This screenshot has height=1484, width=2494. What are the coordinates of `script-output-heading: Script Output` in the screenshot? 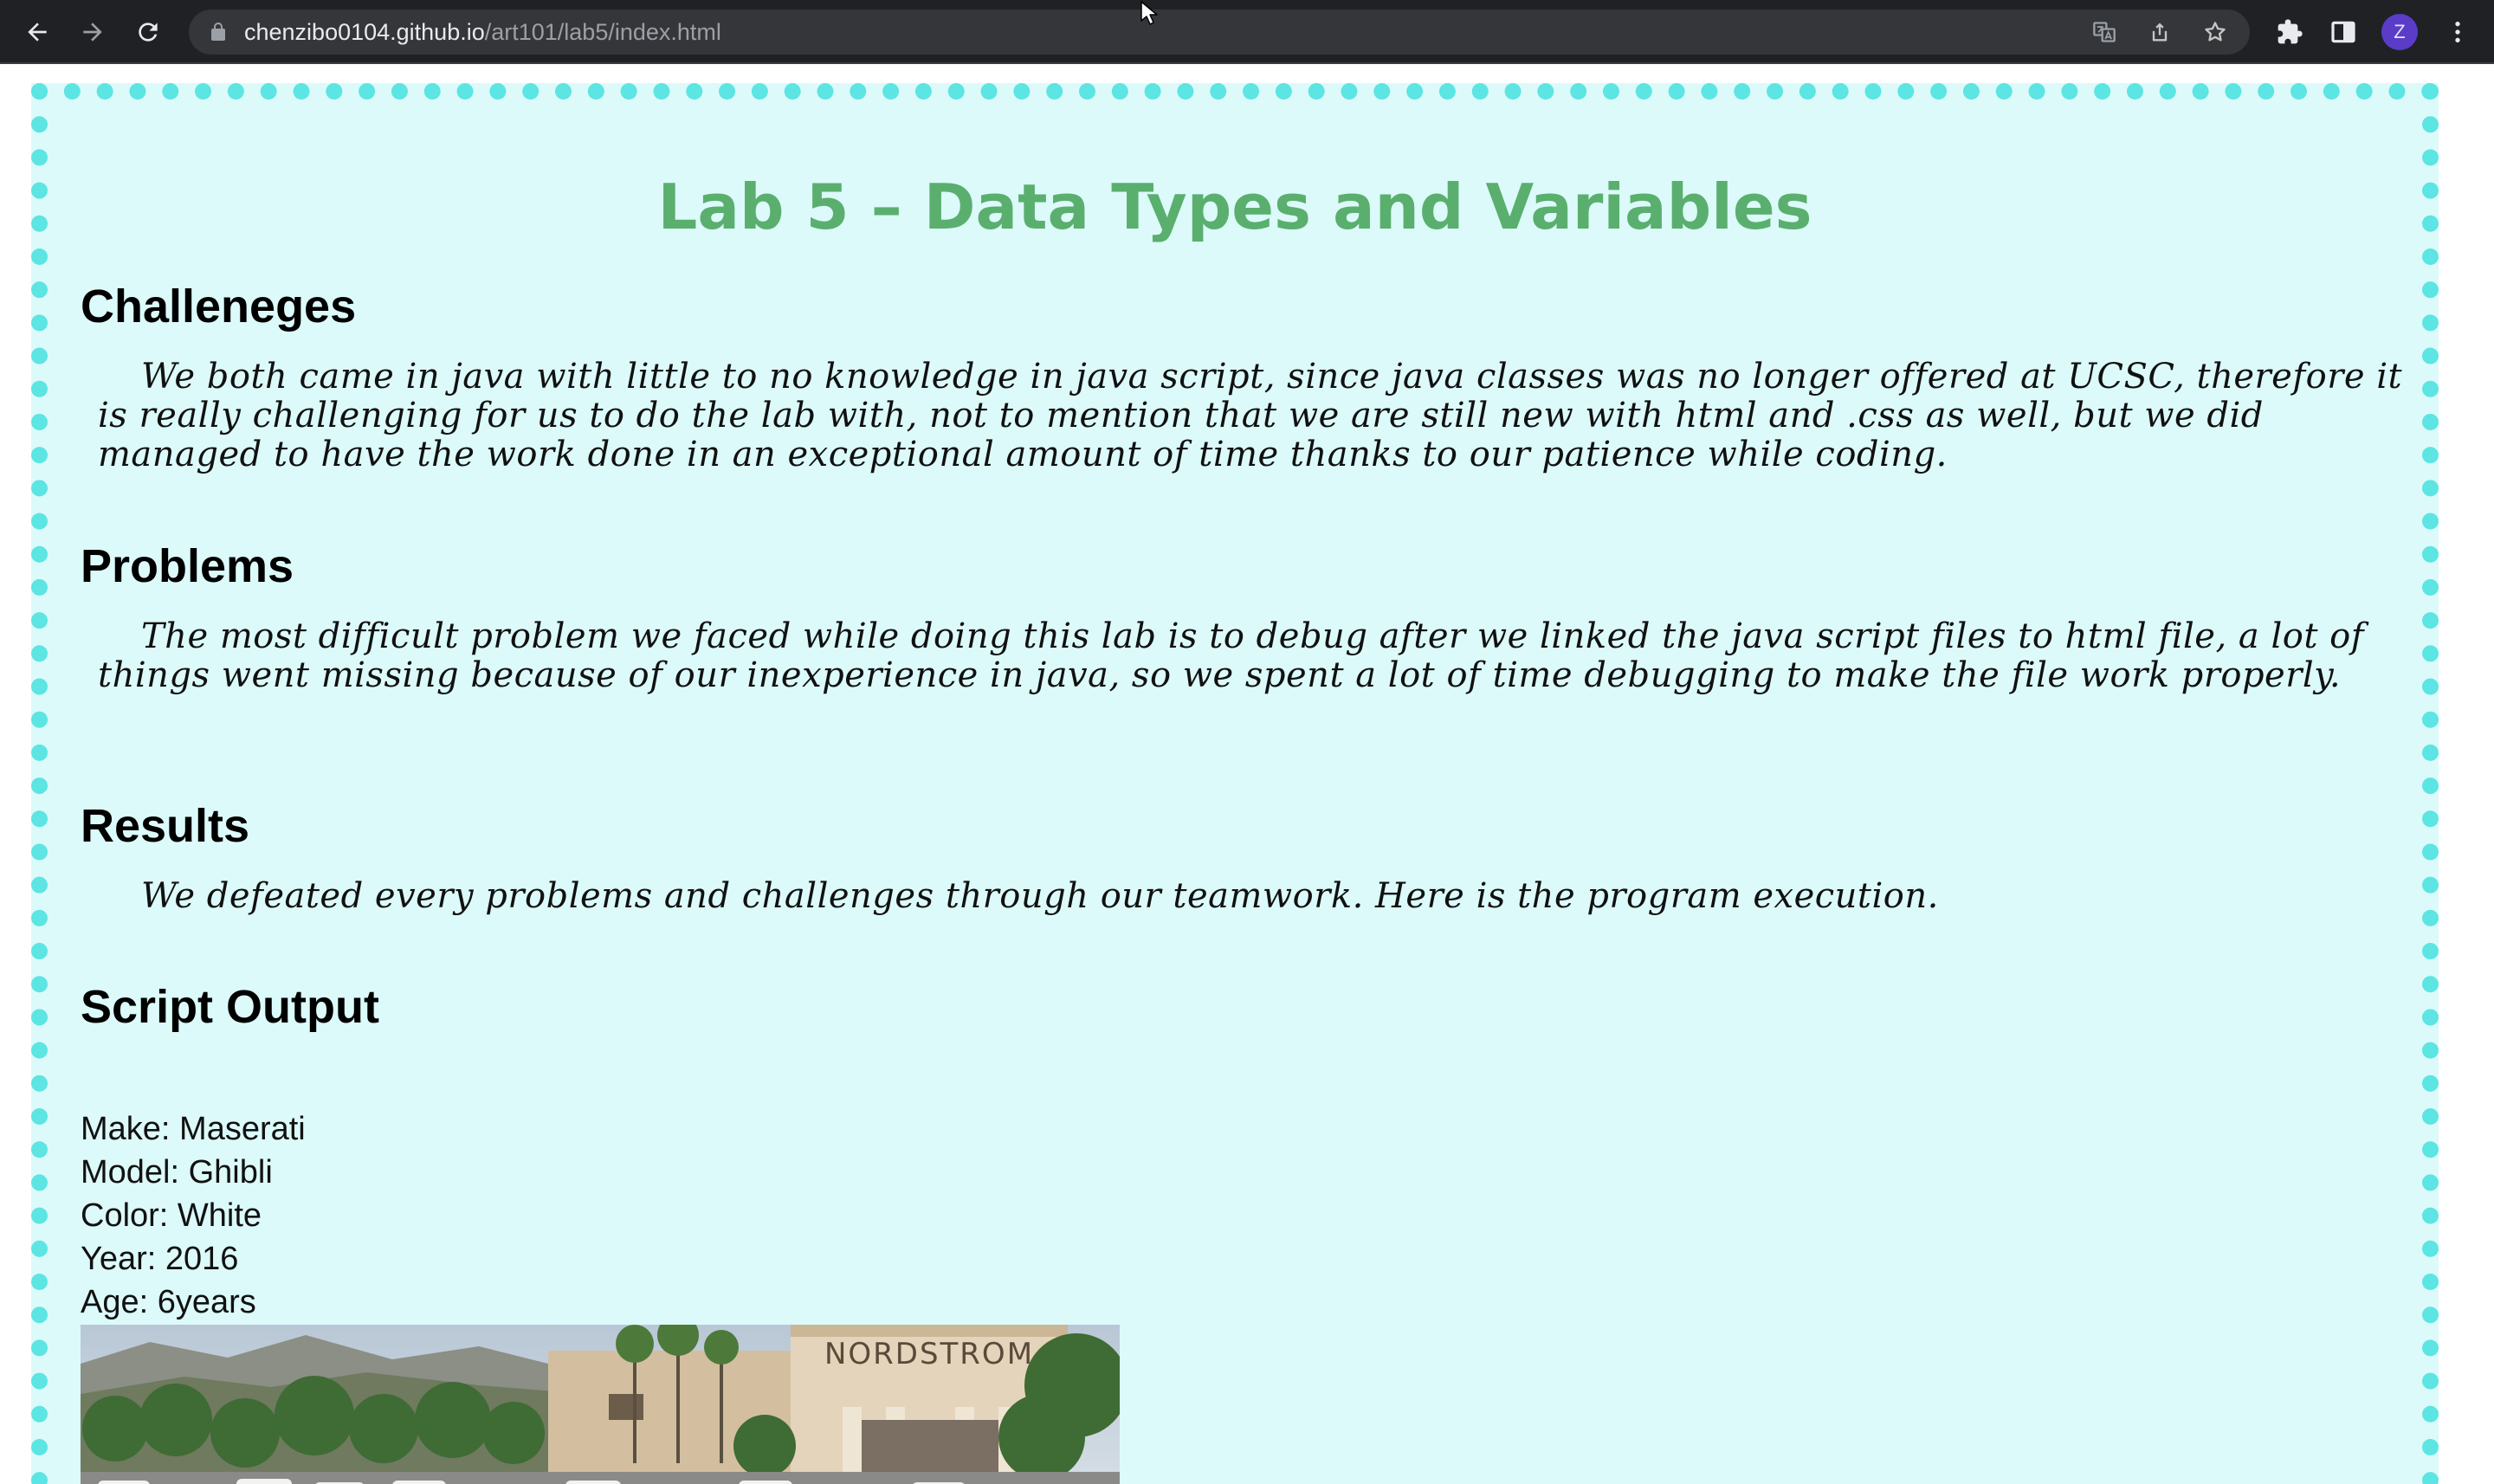 It's located at (230, 1007).